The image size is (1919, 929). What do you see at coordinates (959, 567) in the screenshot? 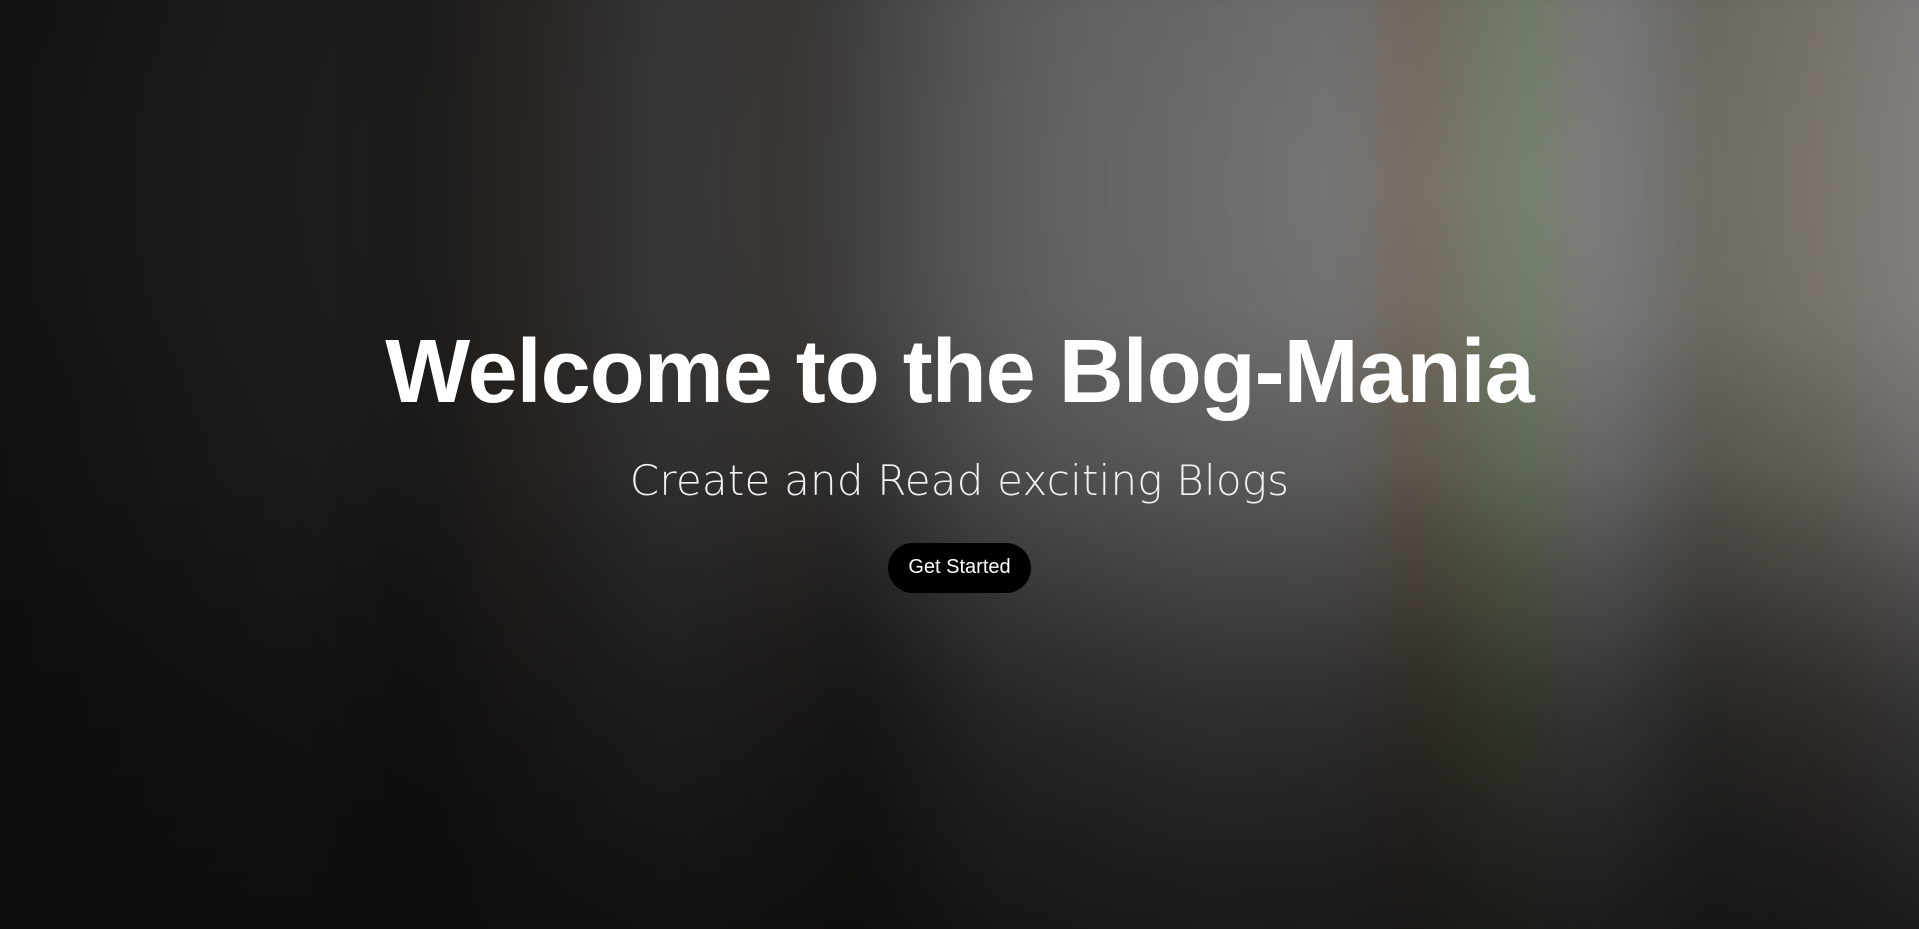
I see `get-started-button: Get Started` at bounding box center [959, 567].